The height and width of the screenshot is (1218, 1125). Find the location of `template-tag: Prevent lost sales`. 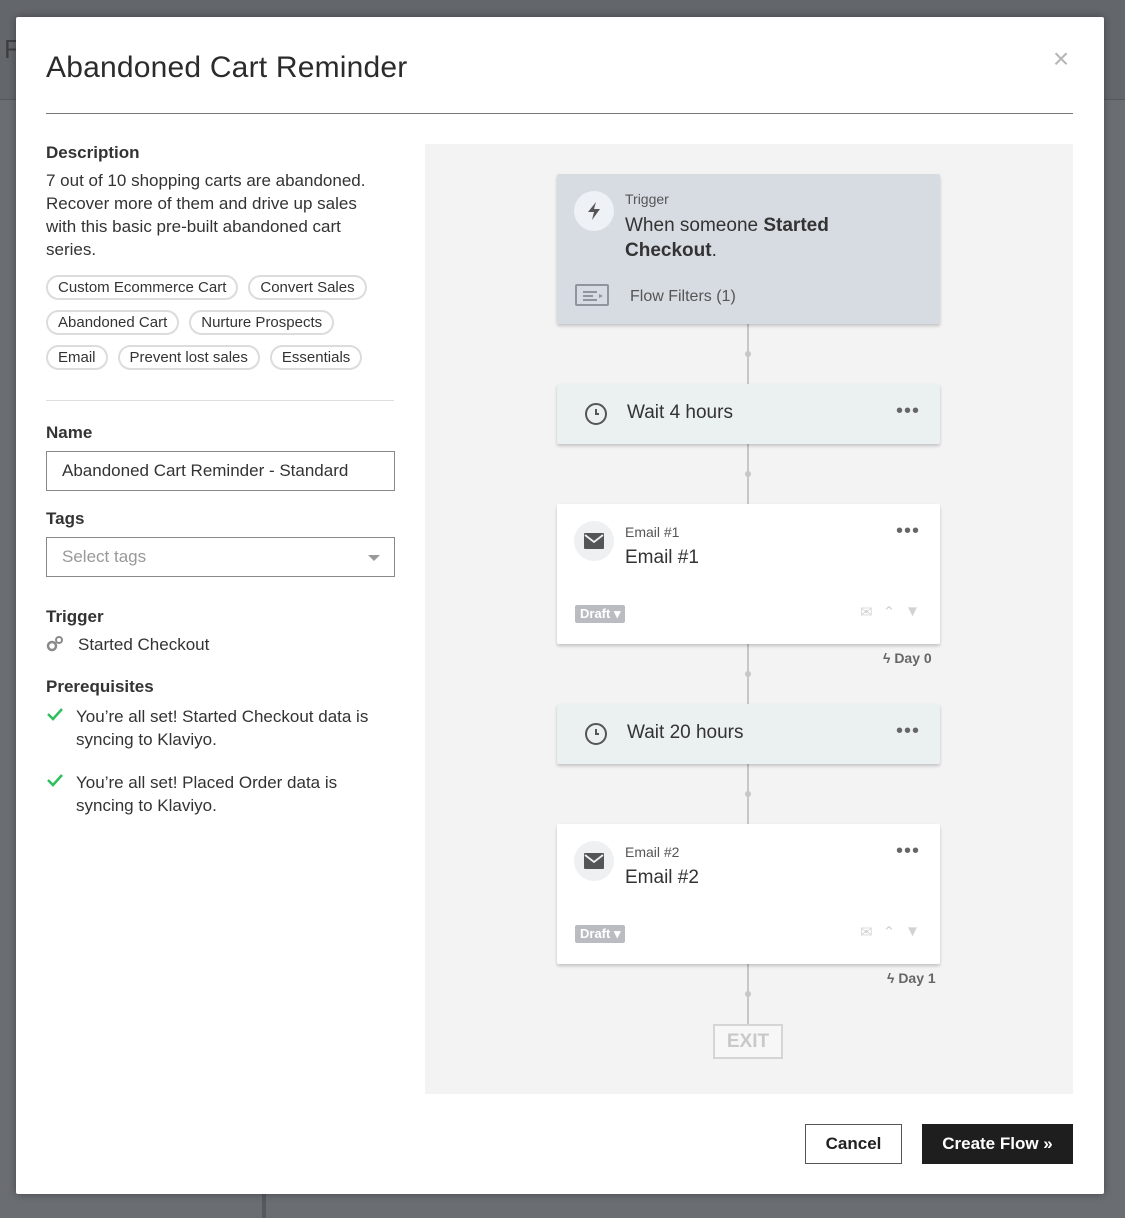

template-tag: Prevent lost sales is located at coordinates (188, 357).